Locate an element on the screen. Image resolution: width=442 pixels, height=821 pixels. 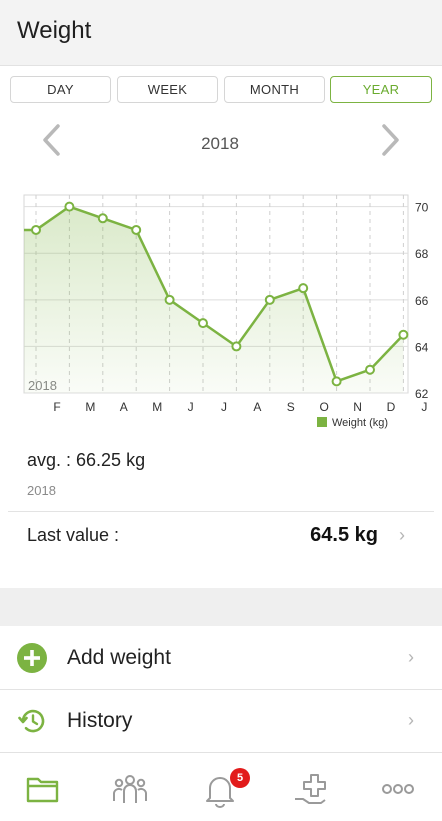
period-tabs: DAY WEEK MONTH YEAR is located at coordinates (221, 89).